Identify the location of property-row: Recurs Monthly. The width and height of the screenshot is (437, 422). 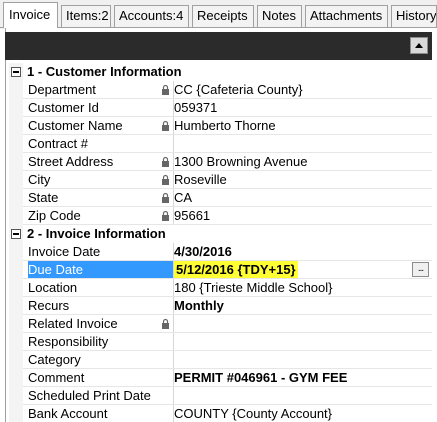
(220, 306).